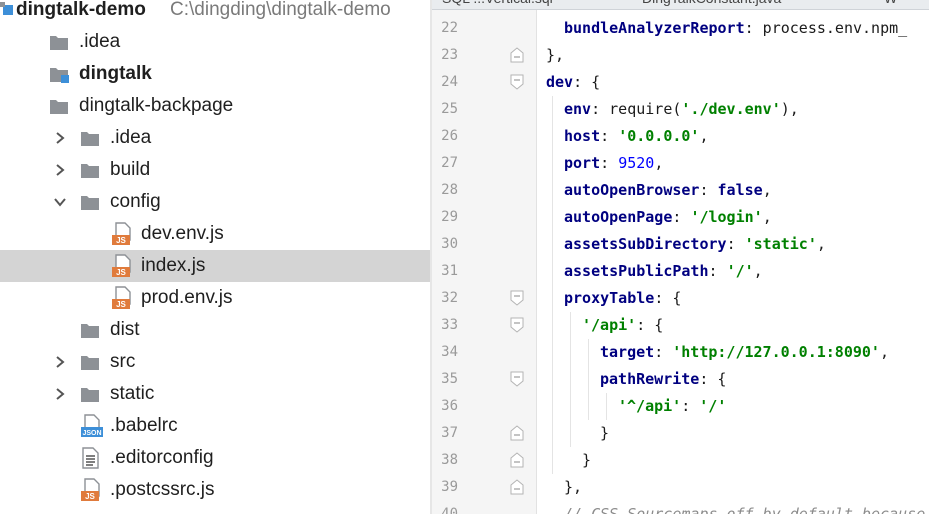 The height and width of the screenshot is (514, 929). Describe the element at coordinates (130, 169) in the screenshot. I see `tree-item-label: build` at that location.